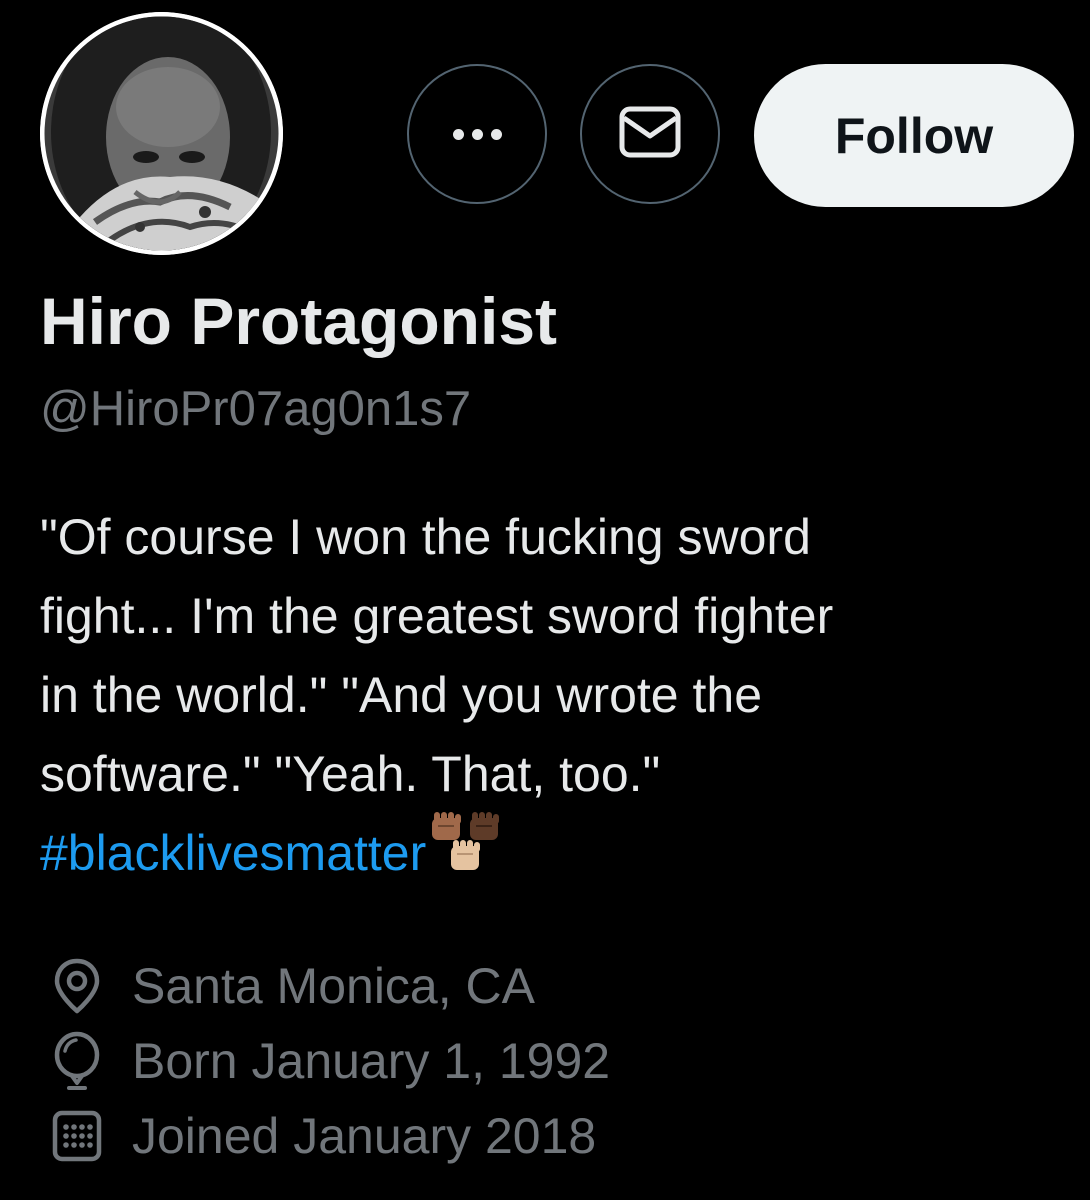 This screenshot has height=1200, width=1090. Describe the element at coordinates (333, 985) in the screenshot. I see `location-text: Santa Monica, CA` at that location.